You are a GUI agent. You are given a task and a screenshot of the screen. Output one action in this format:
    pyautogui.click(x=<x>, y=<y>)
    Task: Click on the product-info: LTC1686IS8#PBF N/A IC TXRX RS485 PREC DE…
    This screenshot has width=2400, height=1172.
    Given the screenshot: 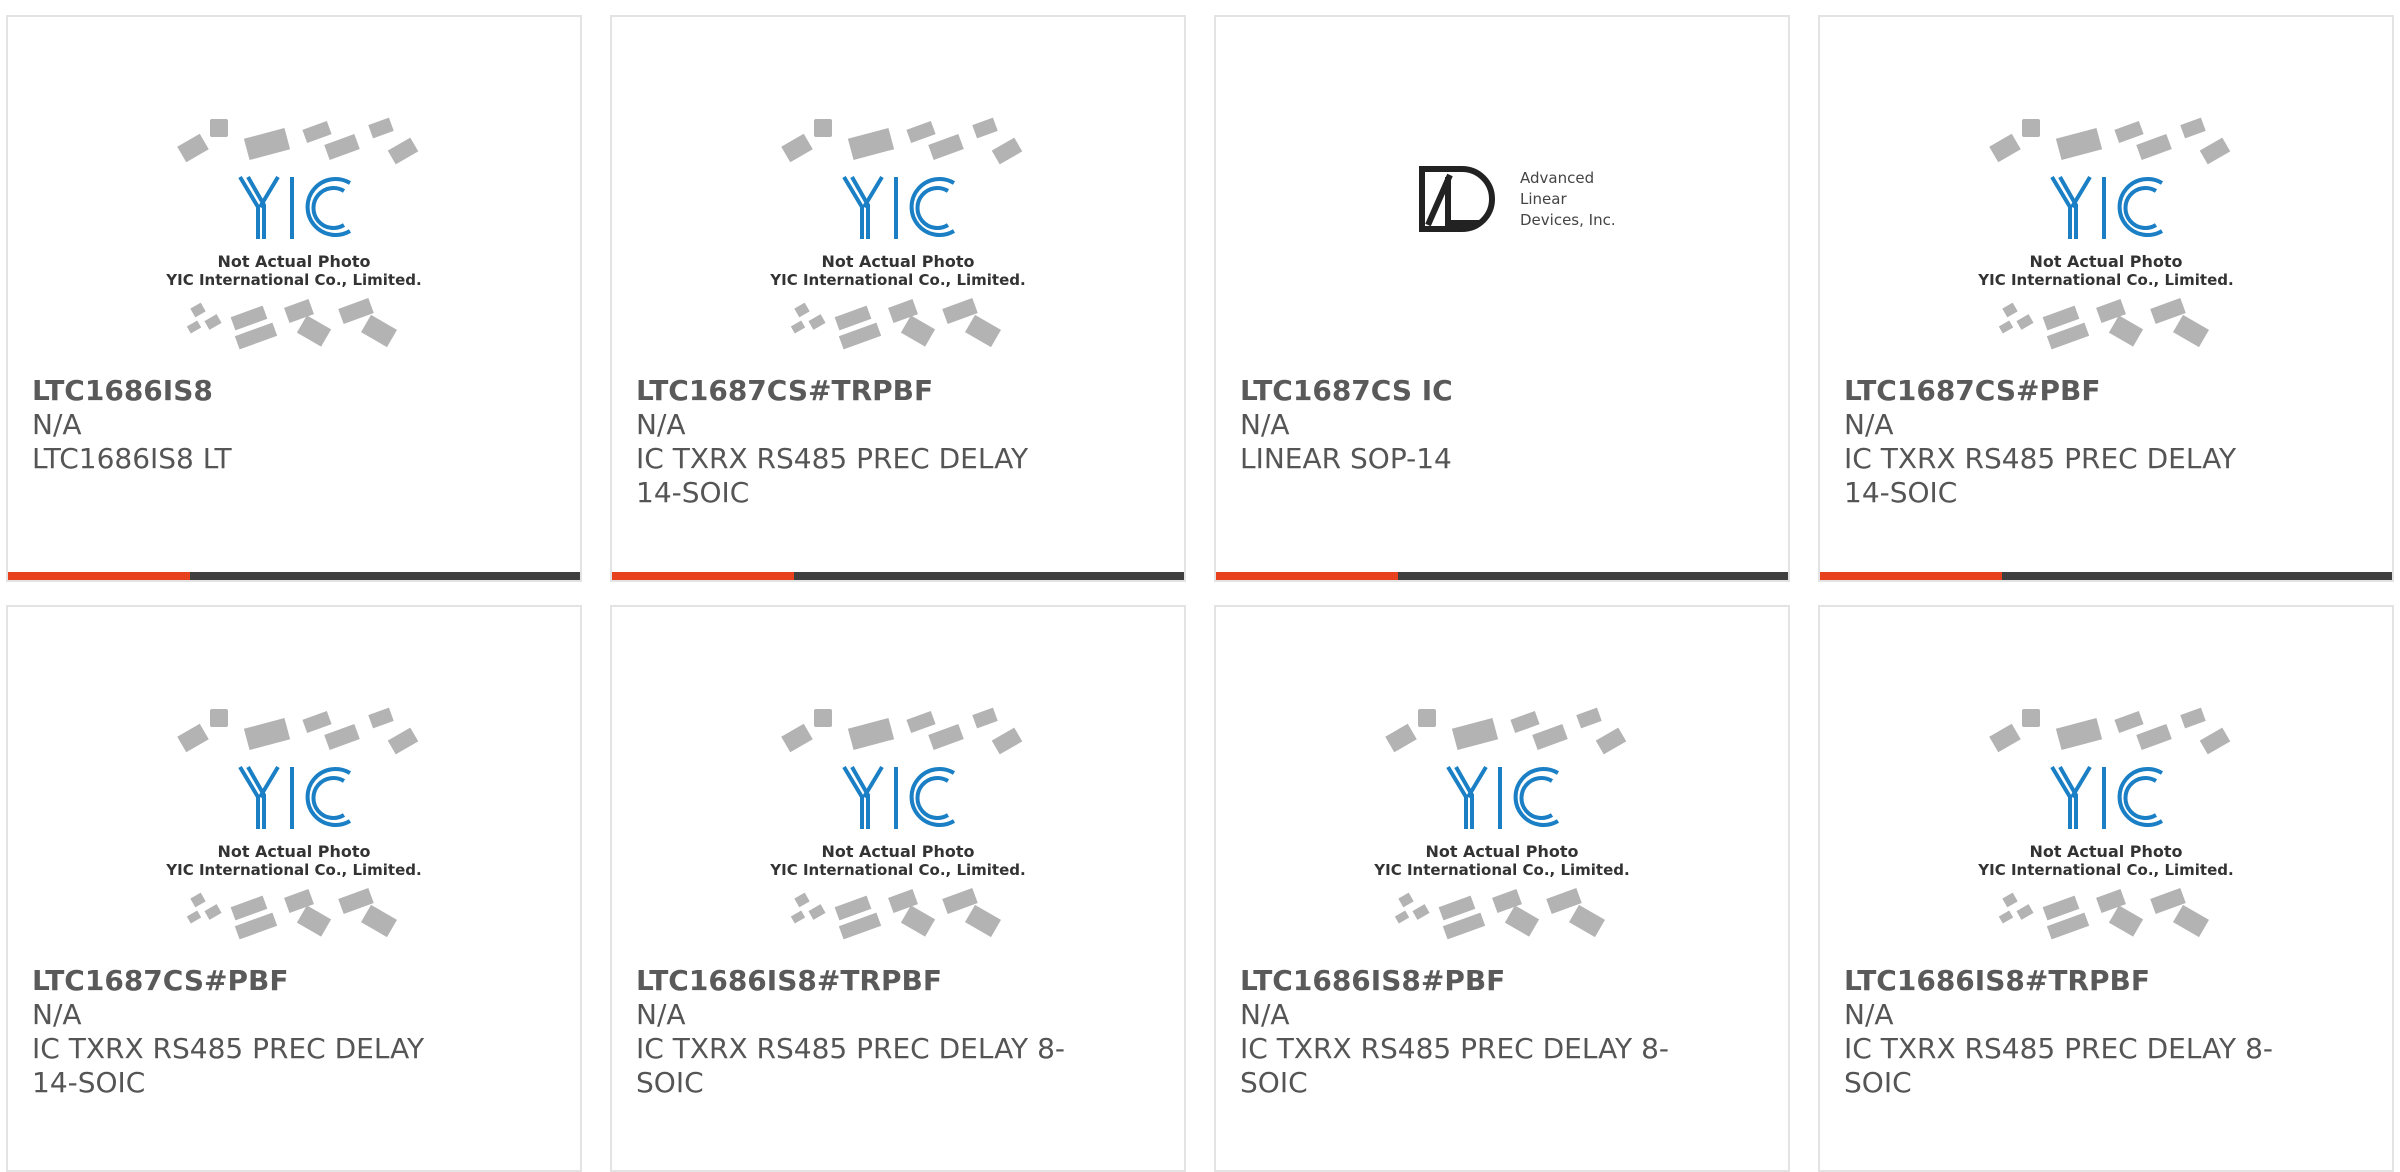 What is the action you would take?
    pyautogui.click(x=1460, y=1032)
    